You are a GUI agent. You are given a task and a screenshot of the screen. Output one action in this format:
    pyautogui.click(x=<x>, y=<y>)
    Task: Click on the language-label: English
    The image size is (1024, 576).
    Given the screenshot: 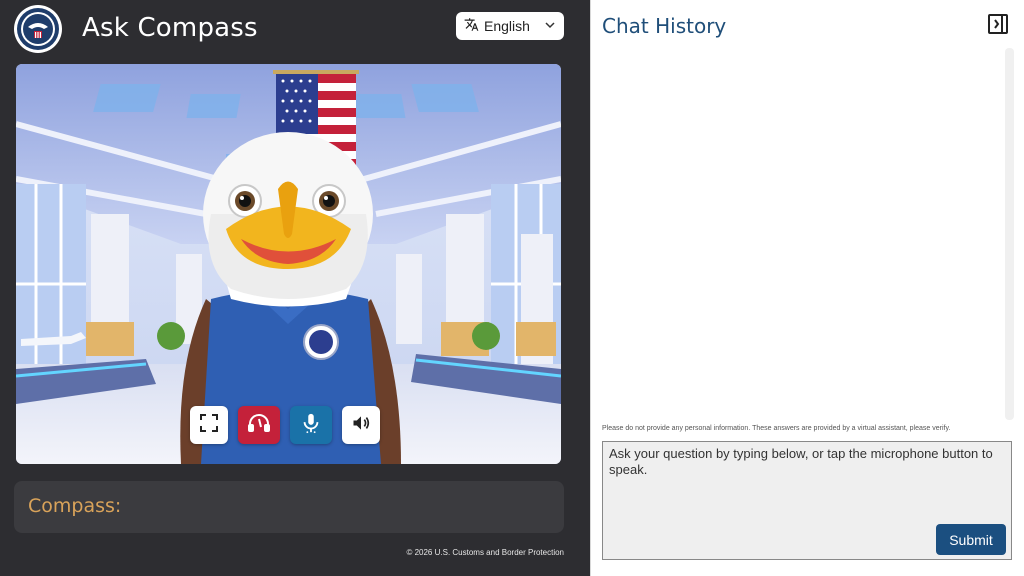 What is the action you would take?
    pyautogui.click(x=507, y=26)
    